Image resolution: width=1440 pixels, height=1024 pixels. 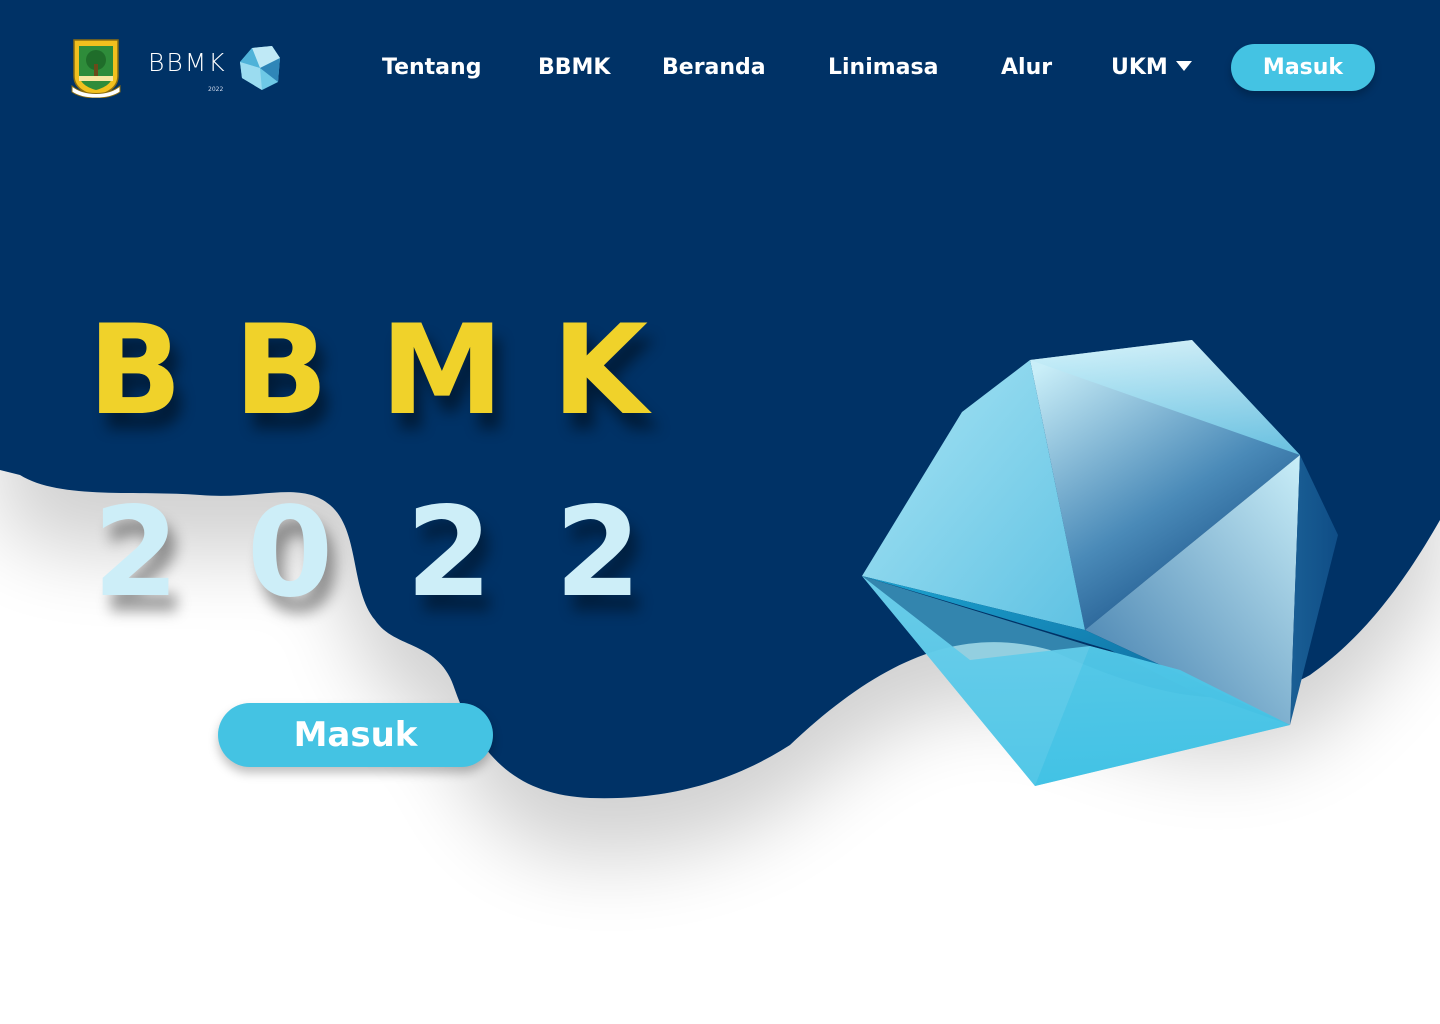 What do you see at coordinates (290, 553) in the screenshot?
I see `hero-year-digit: 0` at bounding box center [290, 553].